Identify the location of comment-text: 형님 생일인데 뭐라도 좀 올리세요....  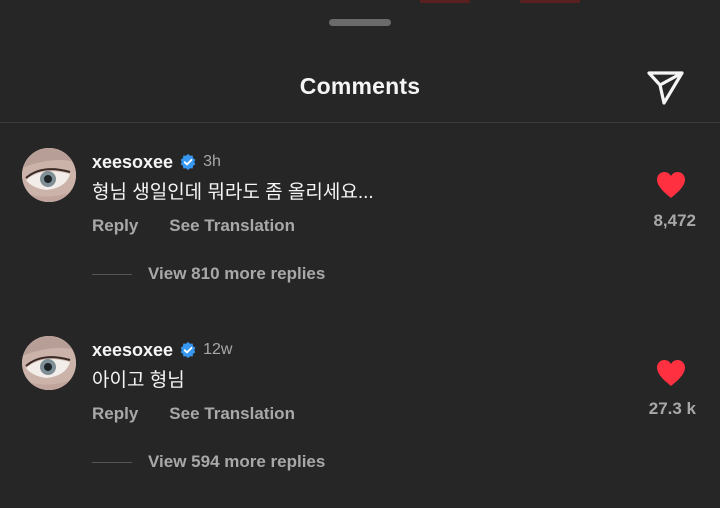
(233, 192).